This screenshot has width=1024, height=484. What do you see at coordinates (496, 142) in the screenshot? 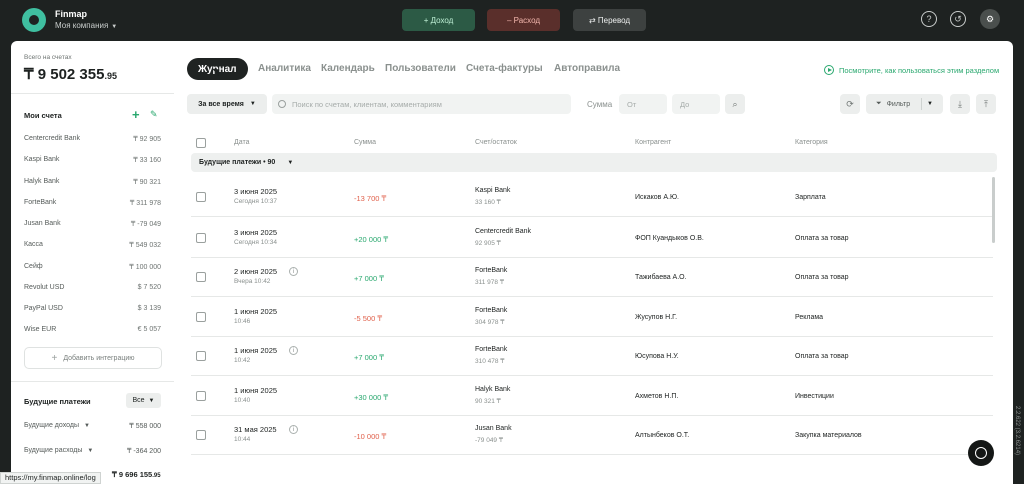
I see `column-account: Счет/остаток` at bounding box center [496, 142].